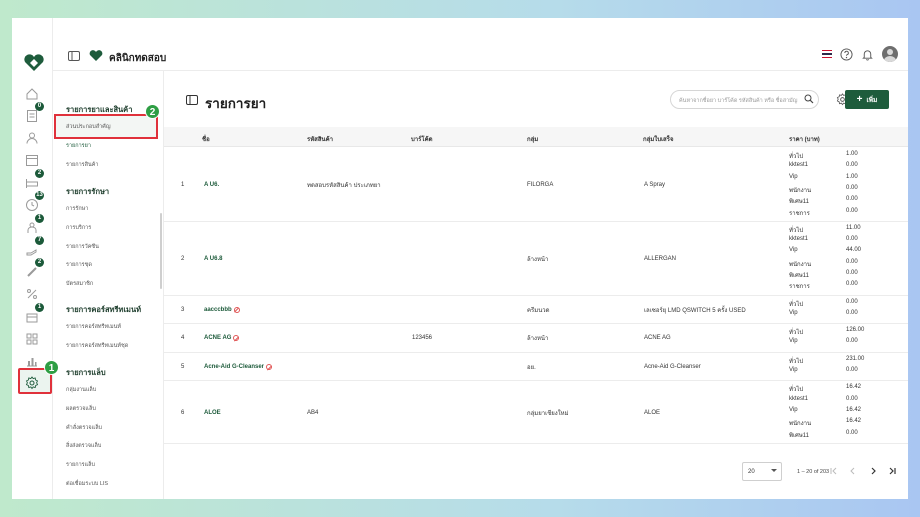 The width and height of the screenshot is (920, 517). What do you see at coordinates (873, 471) in the screenshot?
I see `next-page-icon` at bounding box center [873, 471].